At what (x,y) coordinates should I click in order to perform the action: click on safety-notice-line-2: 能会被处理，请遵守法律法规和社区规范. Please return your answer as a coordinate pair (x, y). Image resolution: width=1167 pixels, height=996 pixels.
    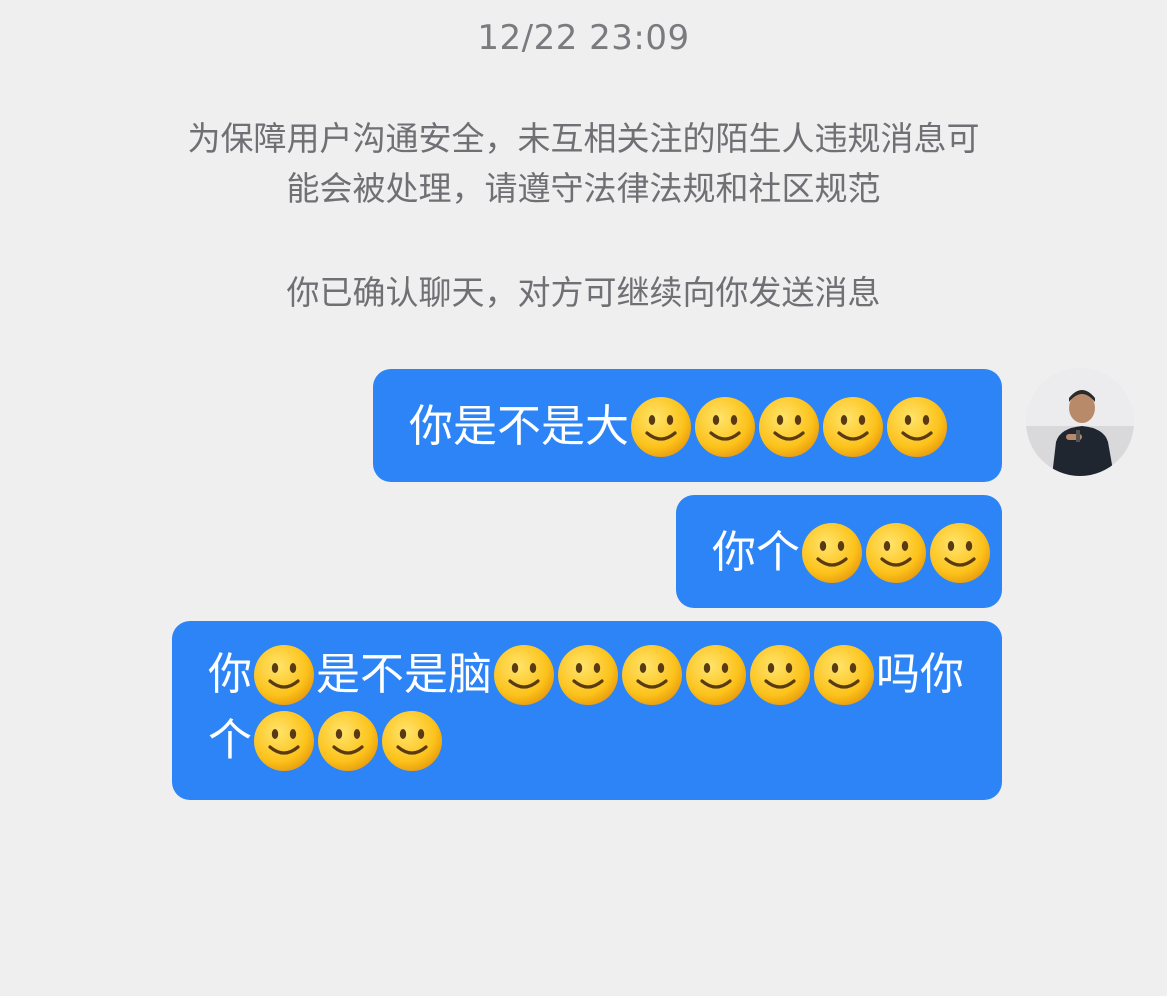
    Looking at the image, I should click on (583, 188).